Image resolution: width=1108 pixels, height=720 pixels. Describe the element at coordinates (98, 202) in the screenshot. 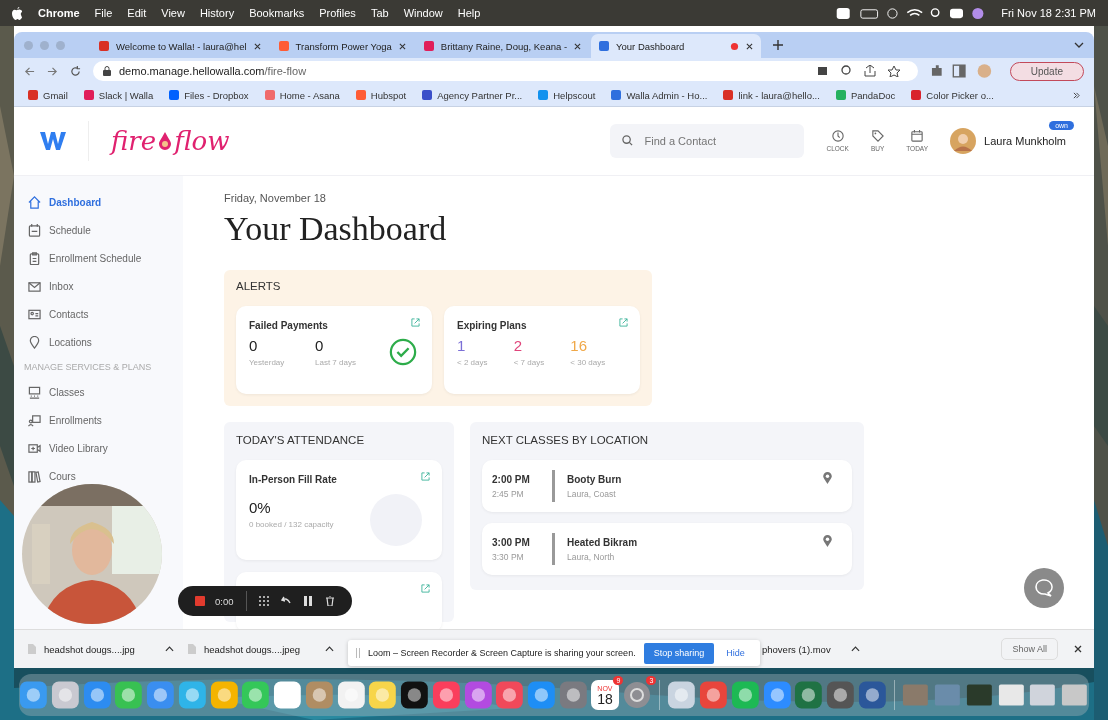

I see `sidebar-item: Dashboard` at that location.